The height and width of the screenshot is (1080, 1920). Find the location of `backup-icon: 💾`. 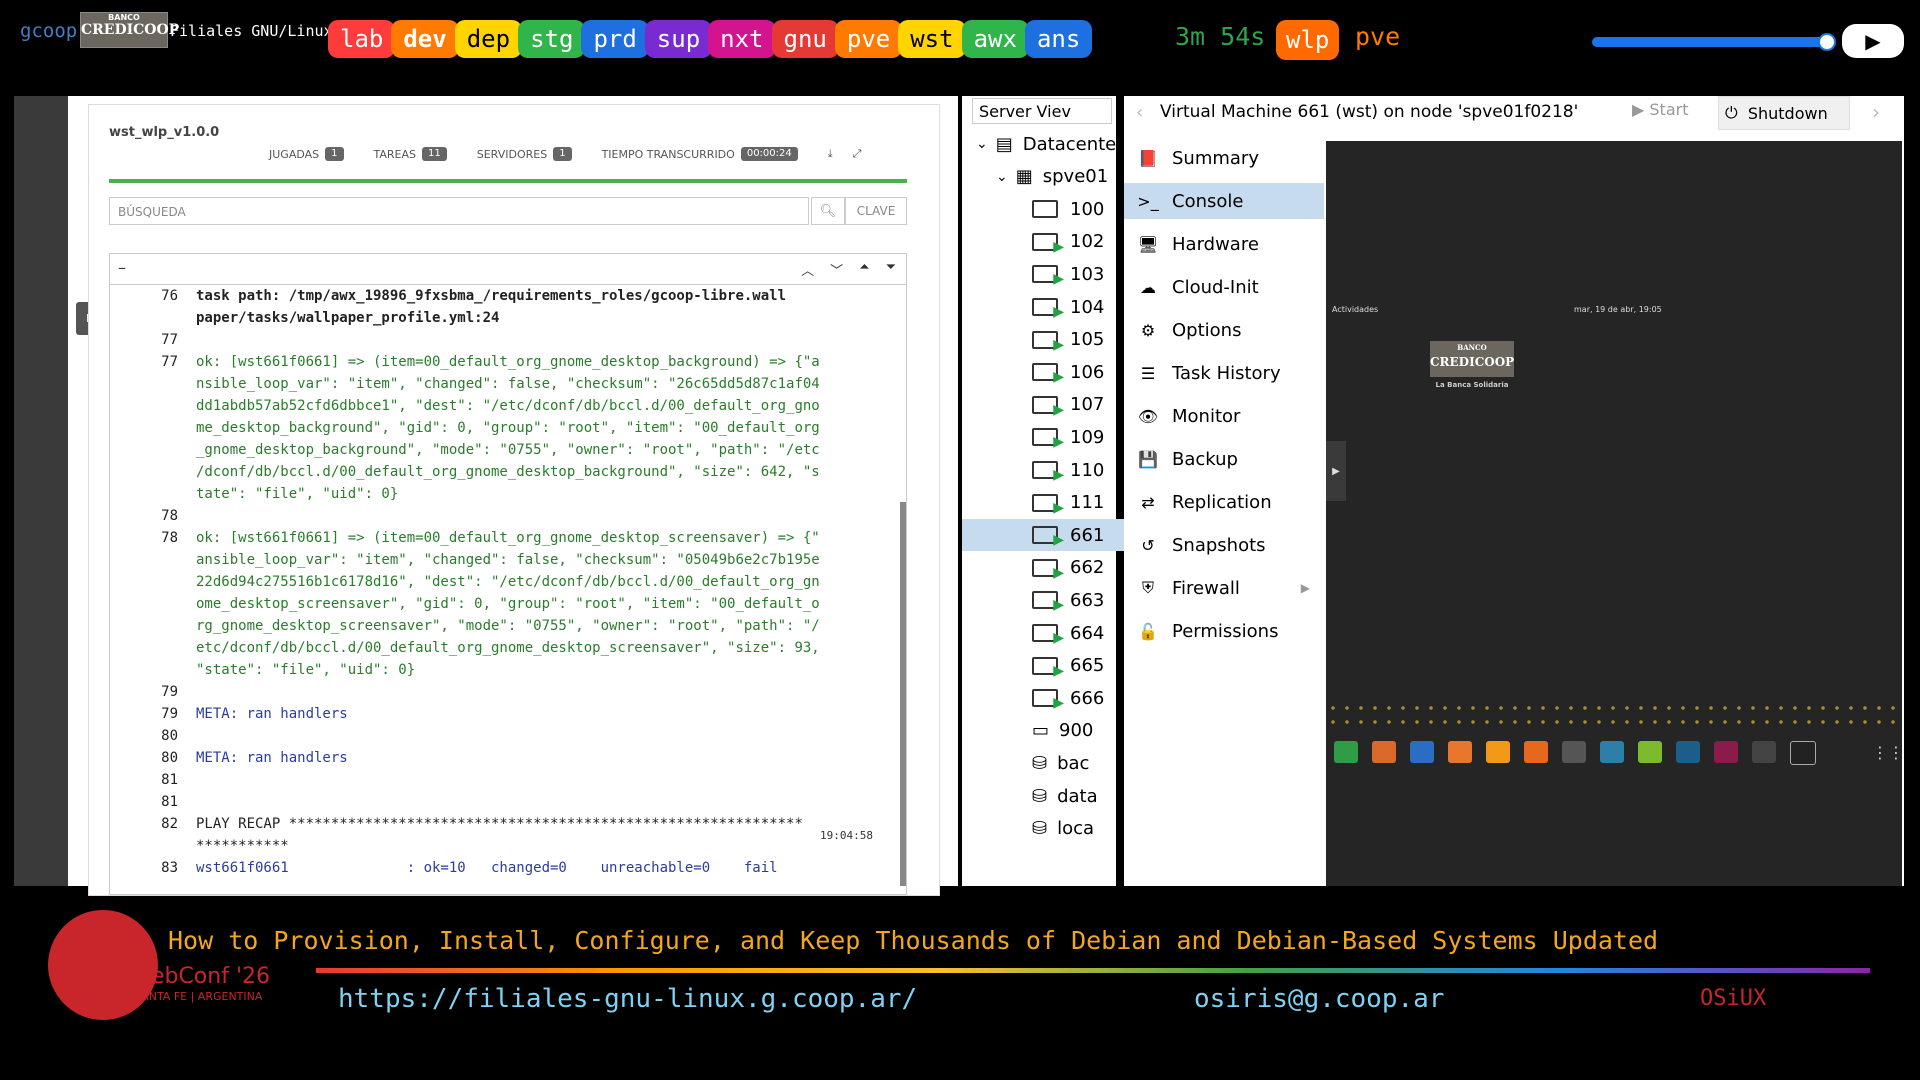

backup-icon: 💾 is located at coordinates (1148, 459).